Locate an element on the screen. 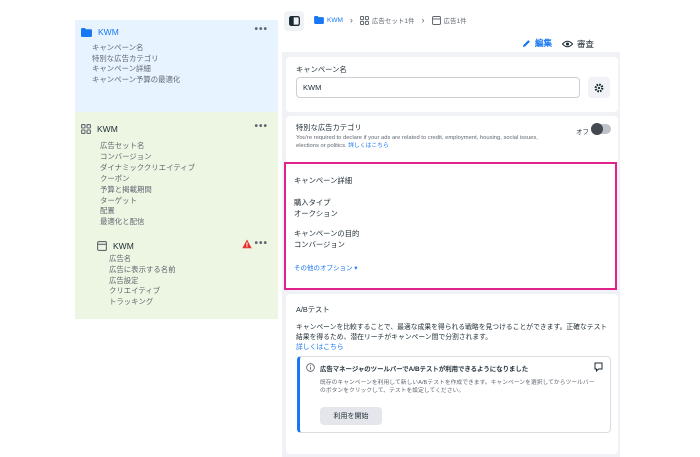  tab-review-label: 審査 is located at coordinates (586, 44).